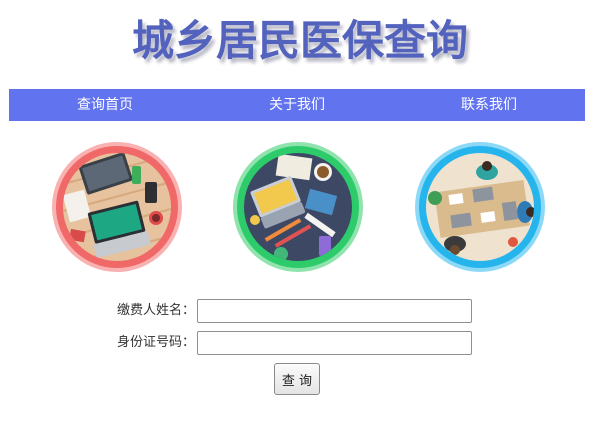 This screenshot has height=430, width=600. I want to click on id-number-input, so click(334, 343).